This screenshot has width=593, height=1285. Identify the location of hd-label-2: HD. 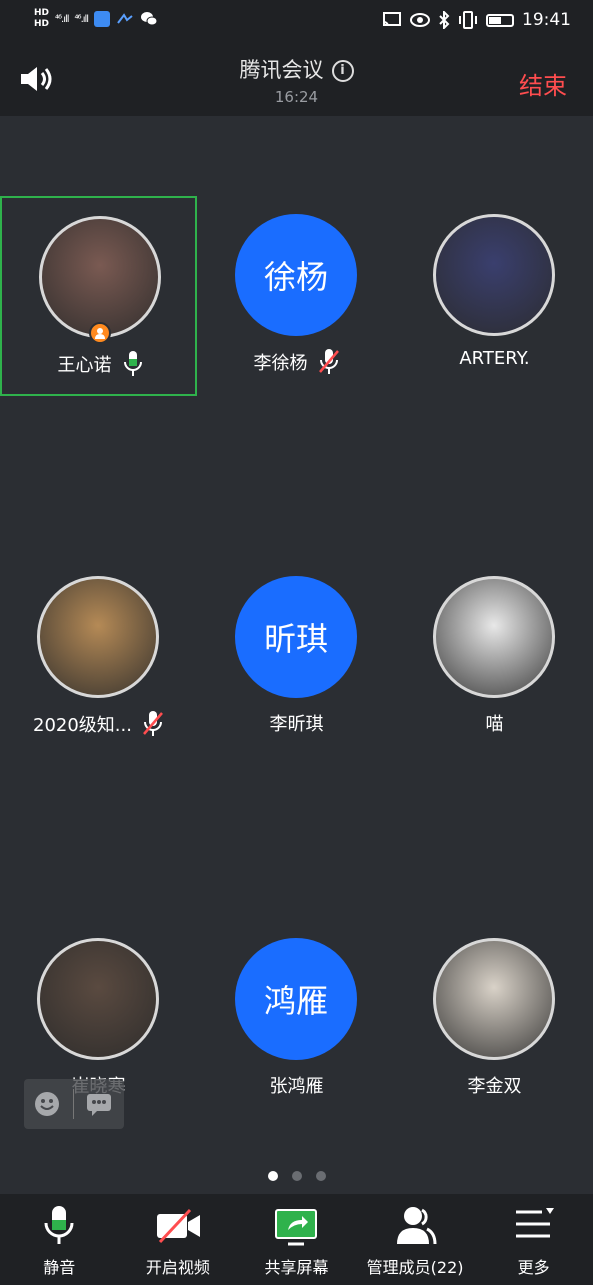
(42, 24).